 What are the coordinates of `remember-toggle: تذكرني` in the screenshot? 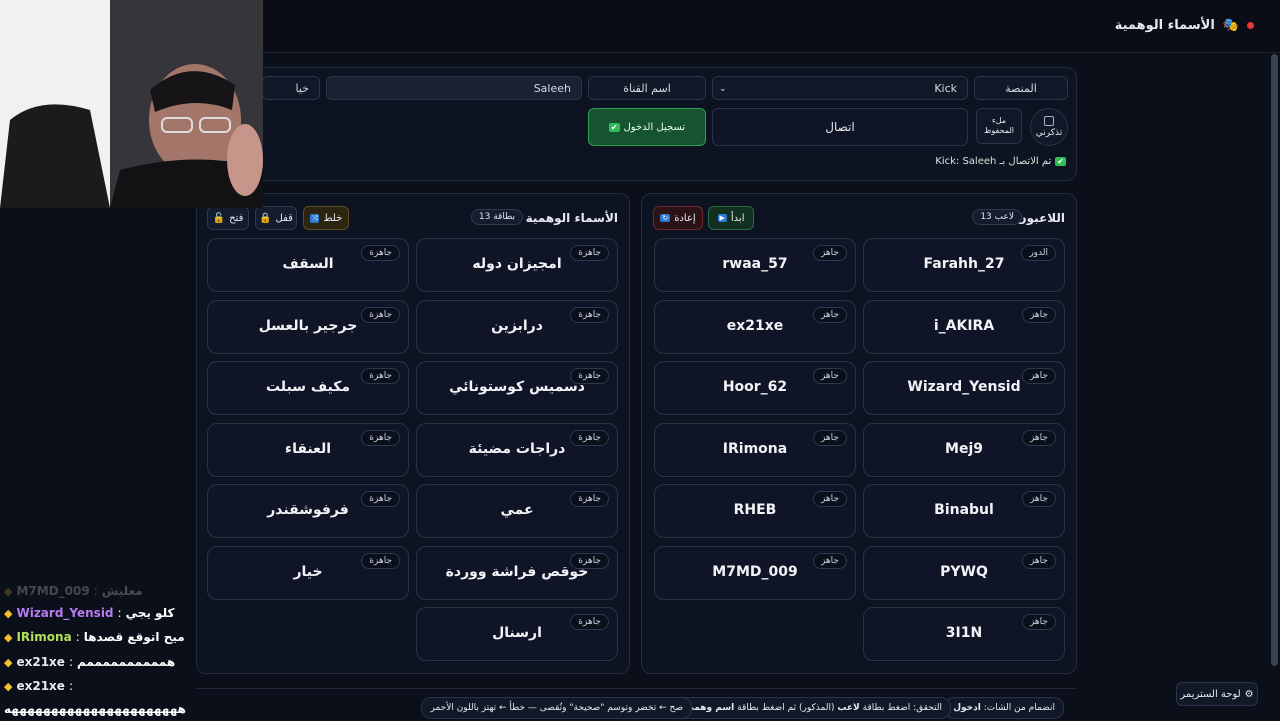 It's located at (1049, 127).